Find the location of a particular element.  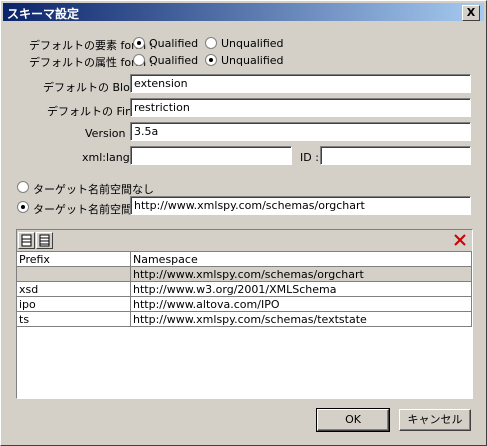

delete-row-button is located at coordinates (460, 240).